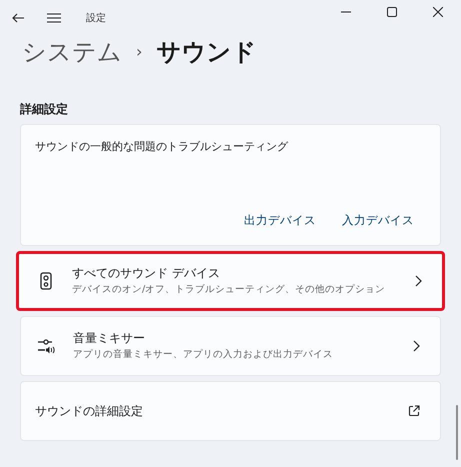 The width and height of the screenshot is (461, 467). I want to click on troubleshoot-title: サウンドの一般的な問題のトラブルシューティング, so click(162, 147).